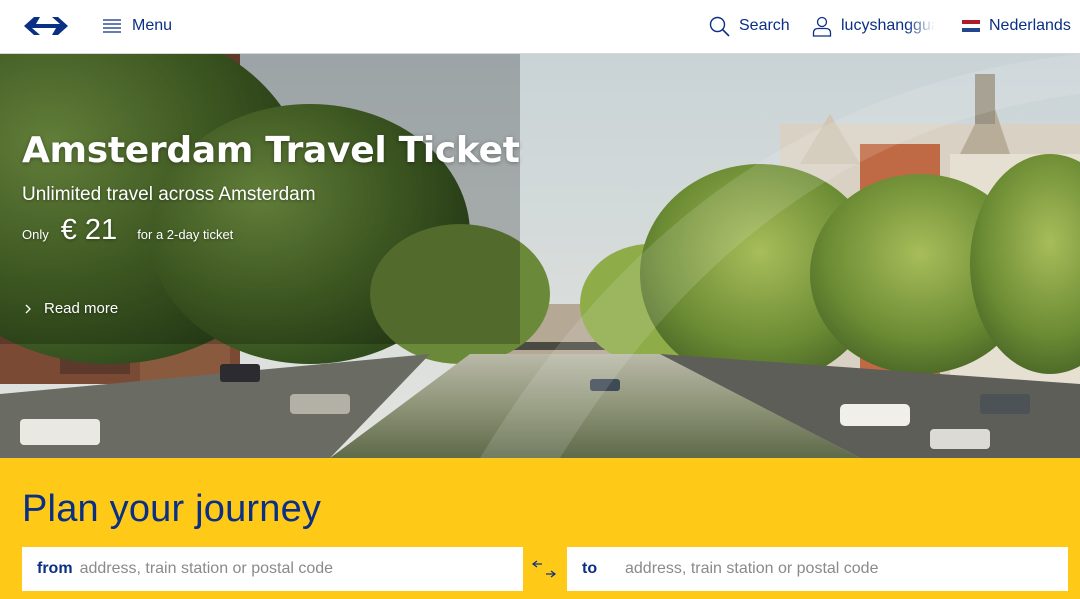 Image resolution: width=1080 pixels, height=599 pixels. What do you see at coordinates (112, 26) in the screenshot?
I see `hamburger-icon` at bounding box center [112, 26].